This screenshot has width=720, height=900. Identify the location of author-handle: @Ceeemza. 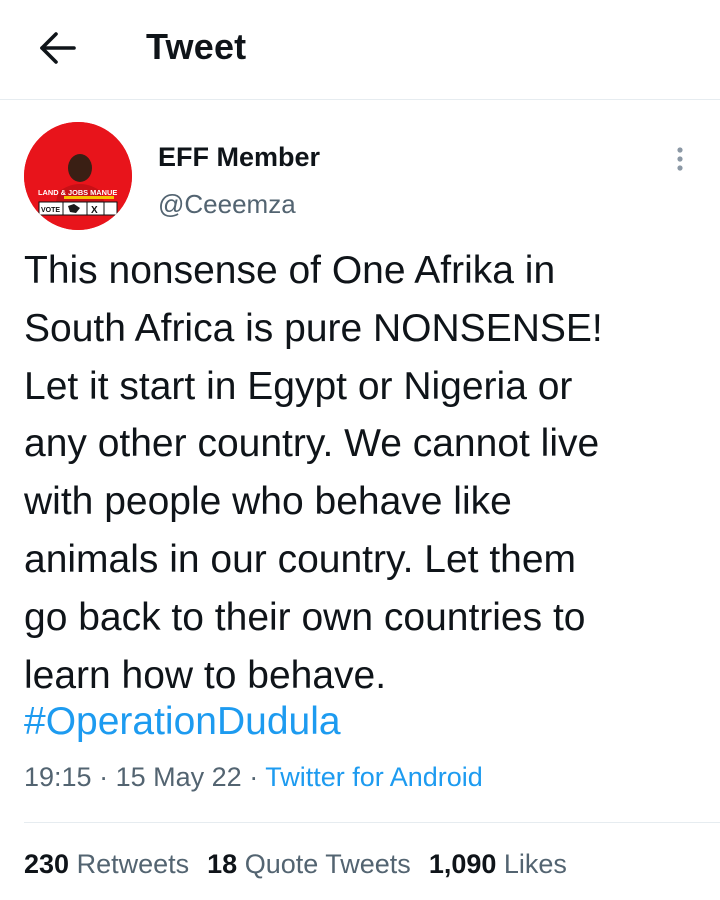
(227, 204).